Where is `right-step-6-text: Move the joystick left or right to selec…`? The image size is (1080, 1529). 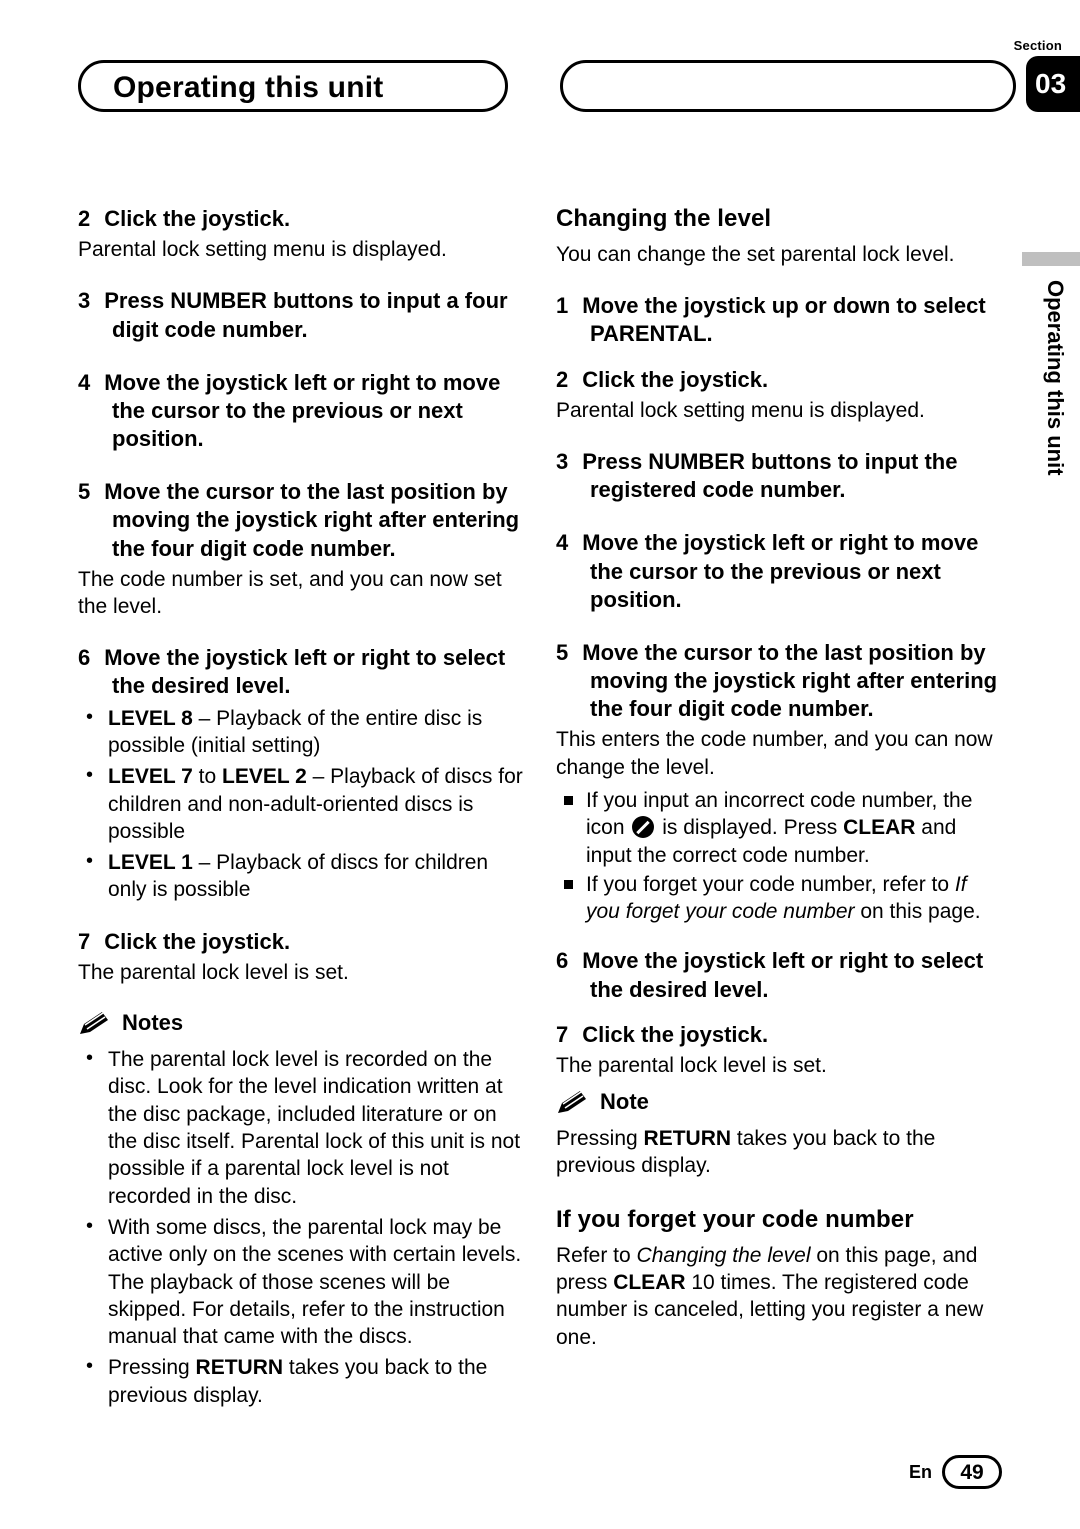 right-step-6-text: Move the joystick left or right to selec… is located at coordinates (783, 975).